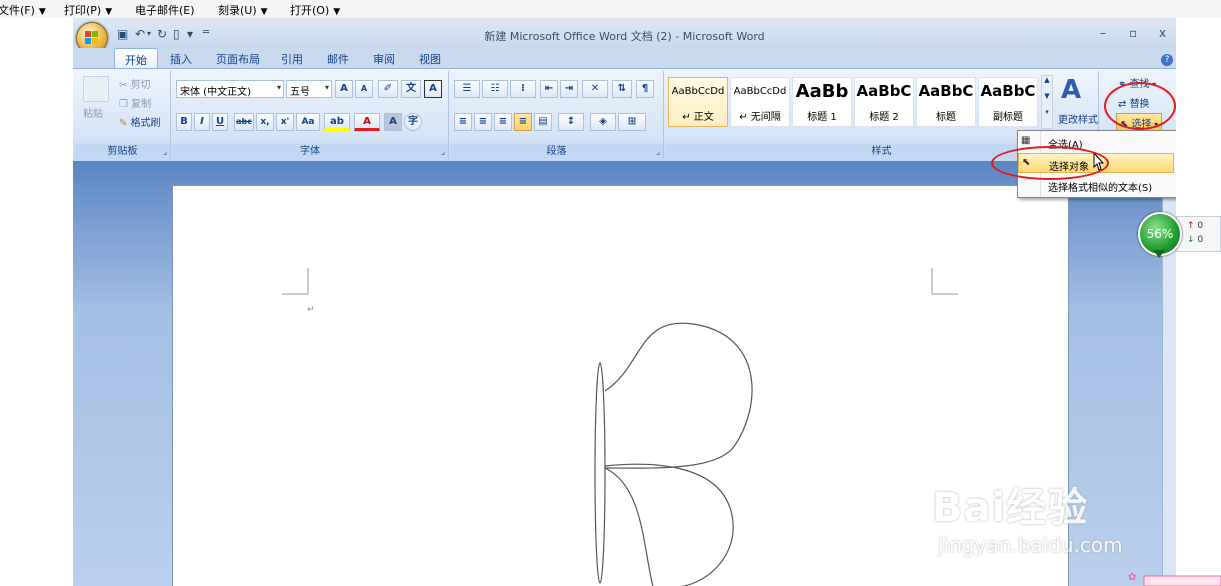  I want to click on strikethrough-button: abc, so click(244, 122).